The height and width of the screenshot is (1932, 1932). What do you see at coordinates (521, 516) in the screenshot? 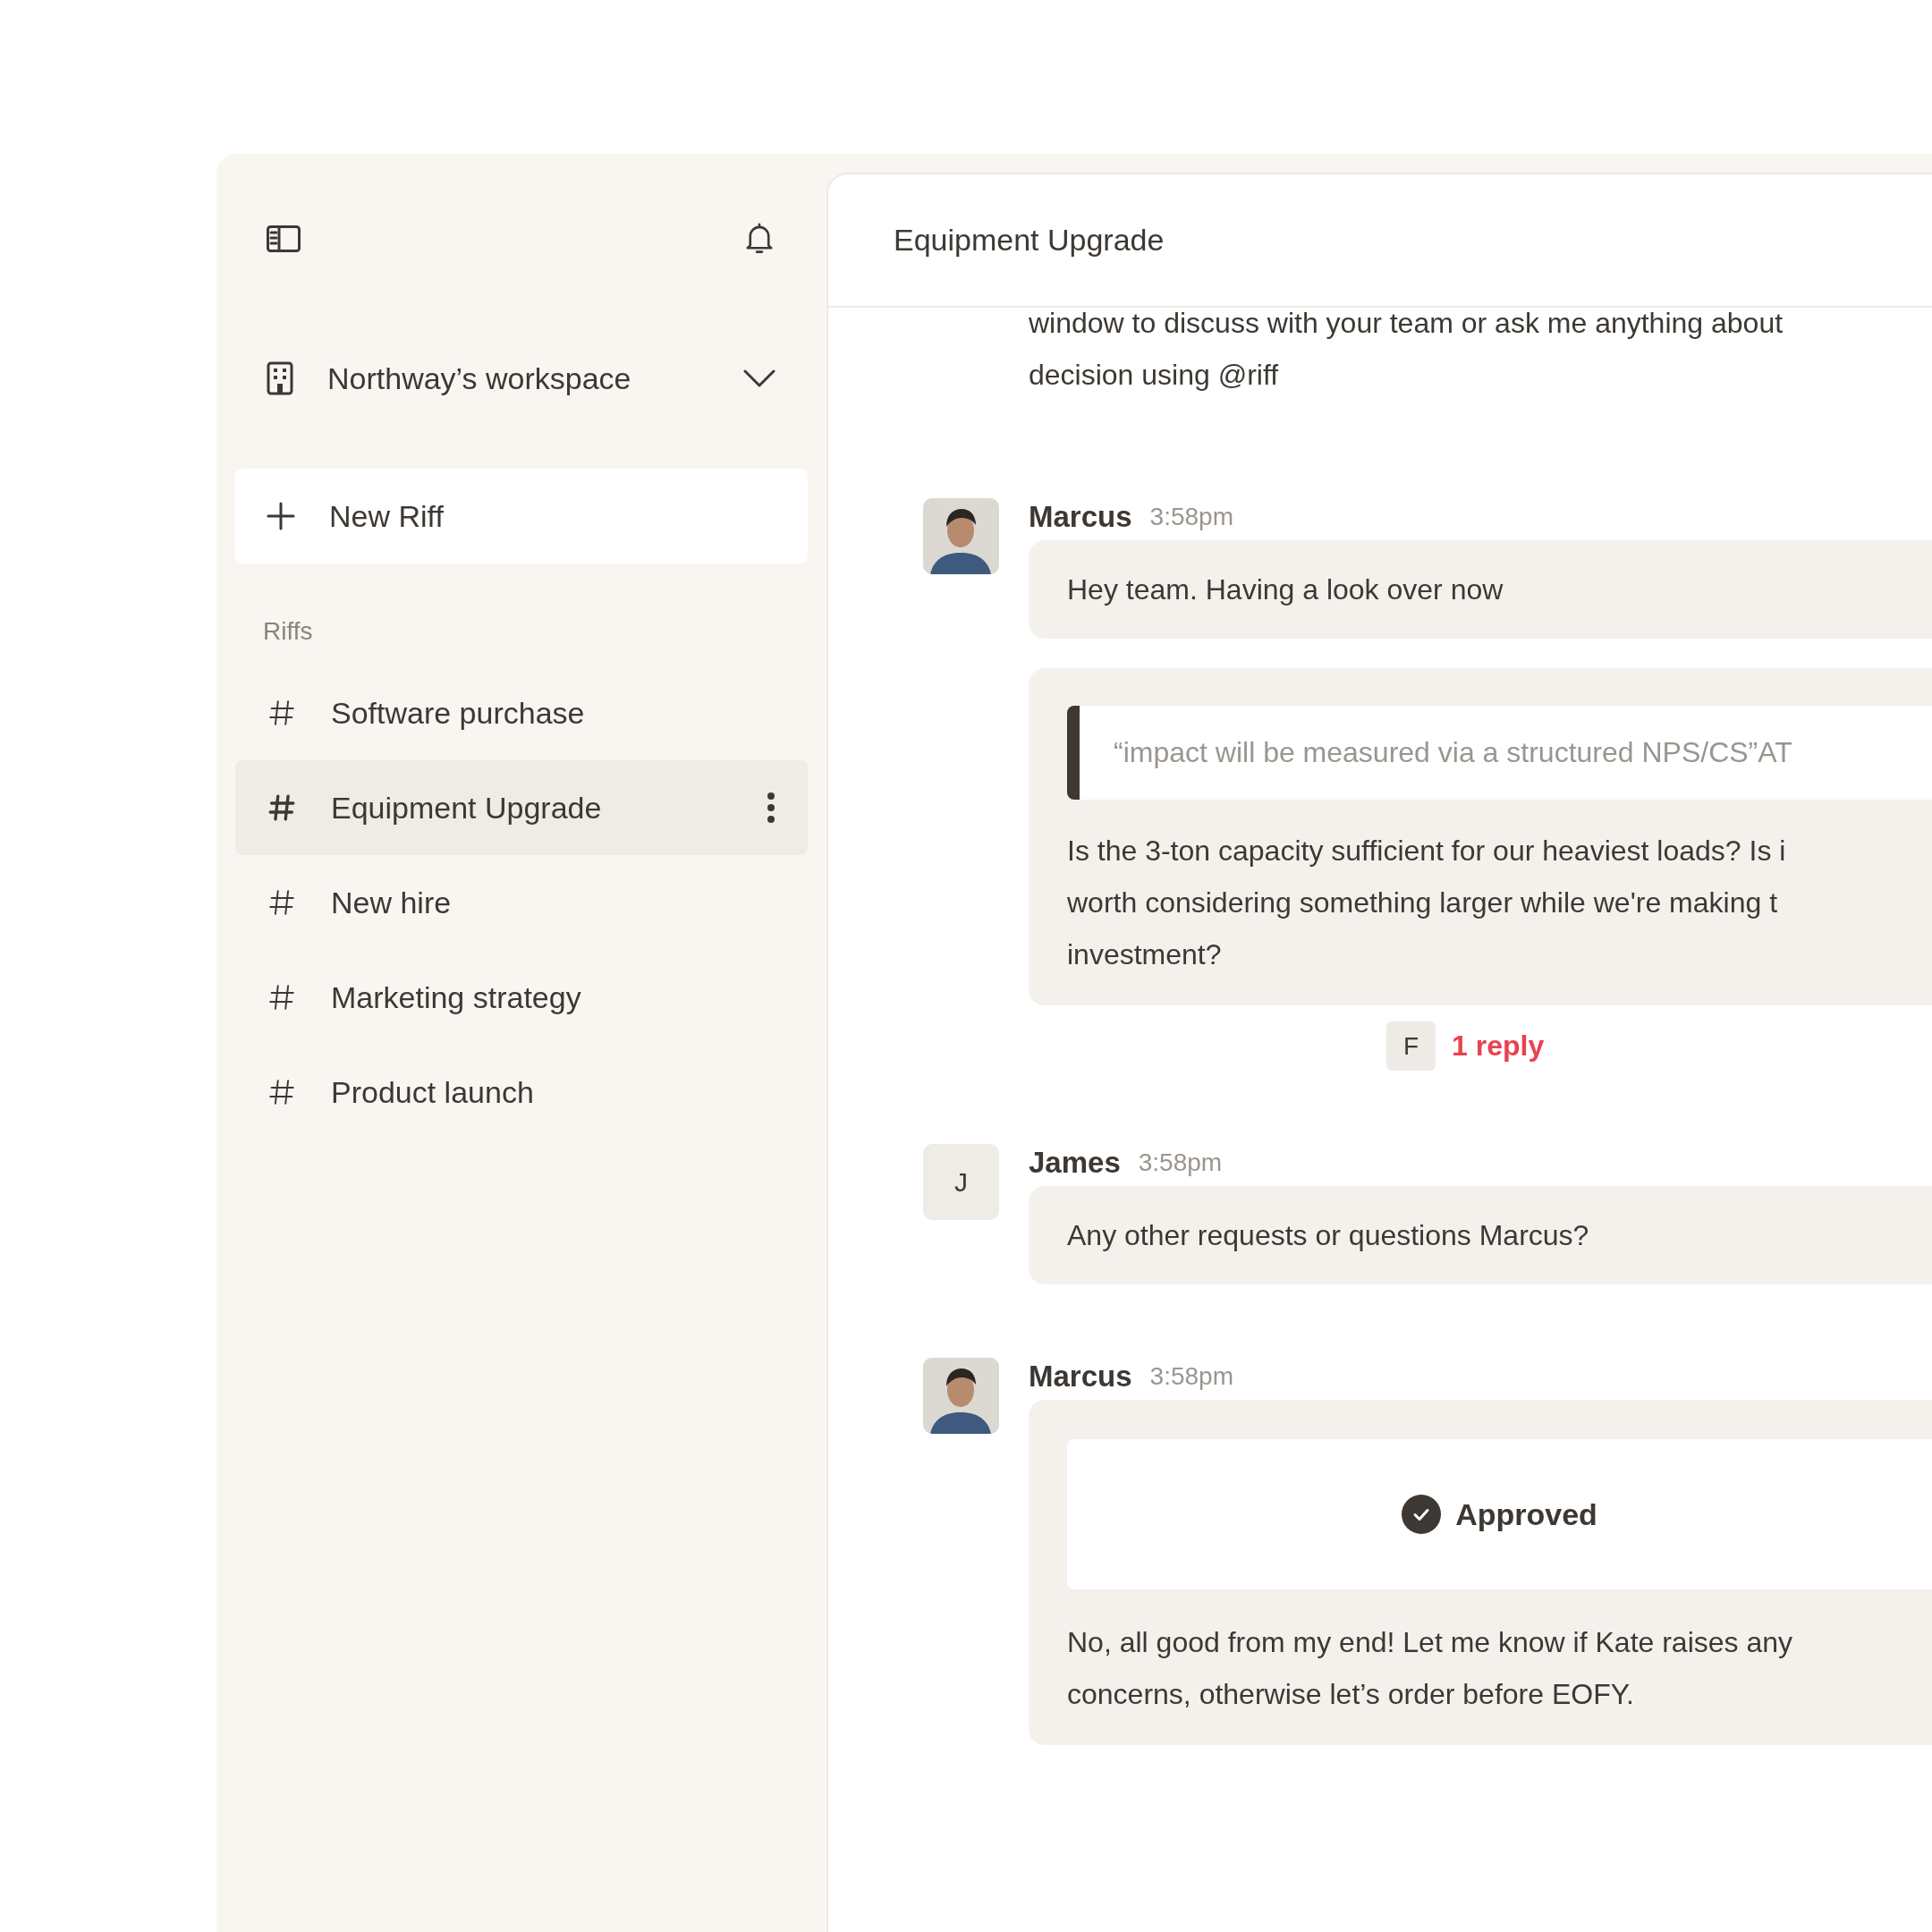
I see `new-riff-button: New Riff` at bounding box center [521, 516].